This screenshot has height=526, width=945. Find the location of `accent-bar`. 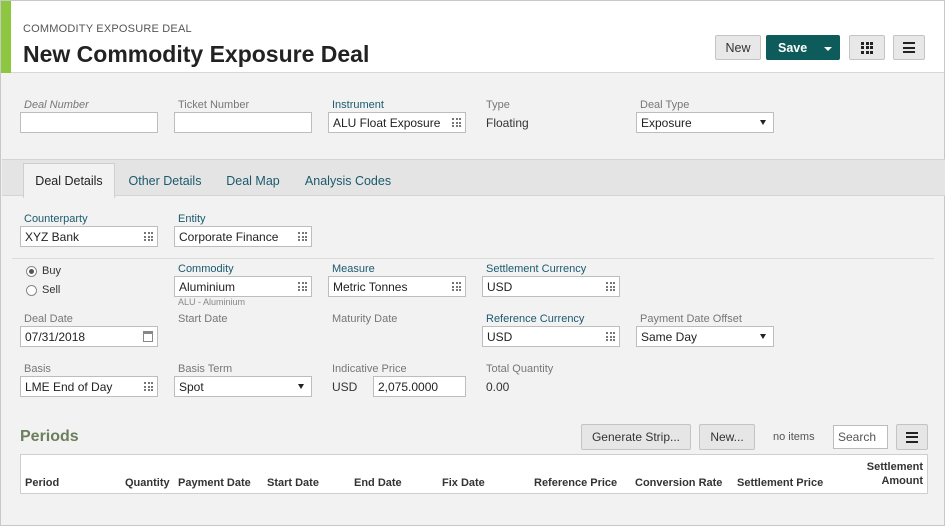

accent-bar is located at coordinates (6, 37).